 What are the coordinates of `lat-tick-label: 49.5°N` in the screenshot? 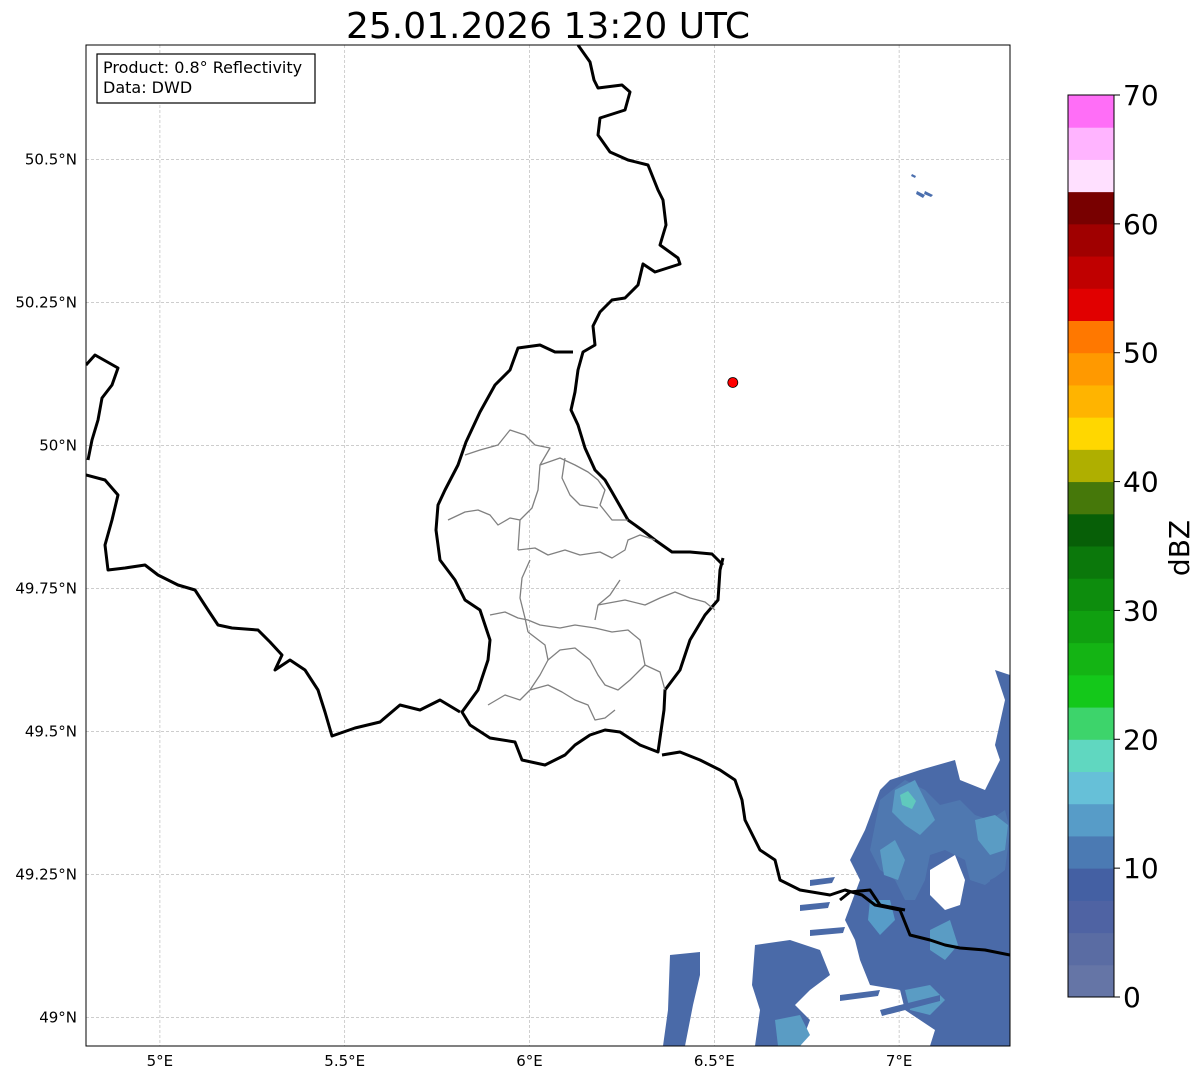 It's located at (51, 731).